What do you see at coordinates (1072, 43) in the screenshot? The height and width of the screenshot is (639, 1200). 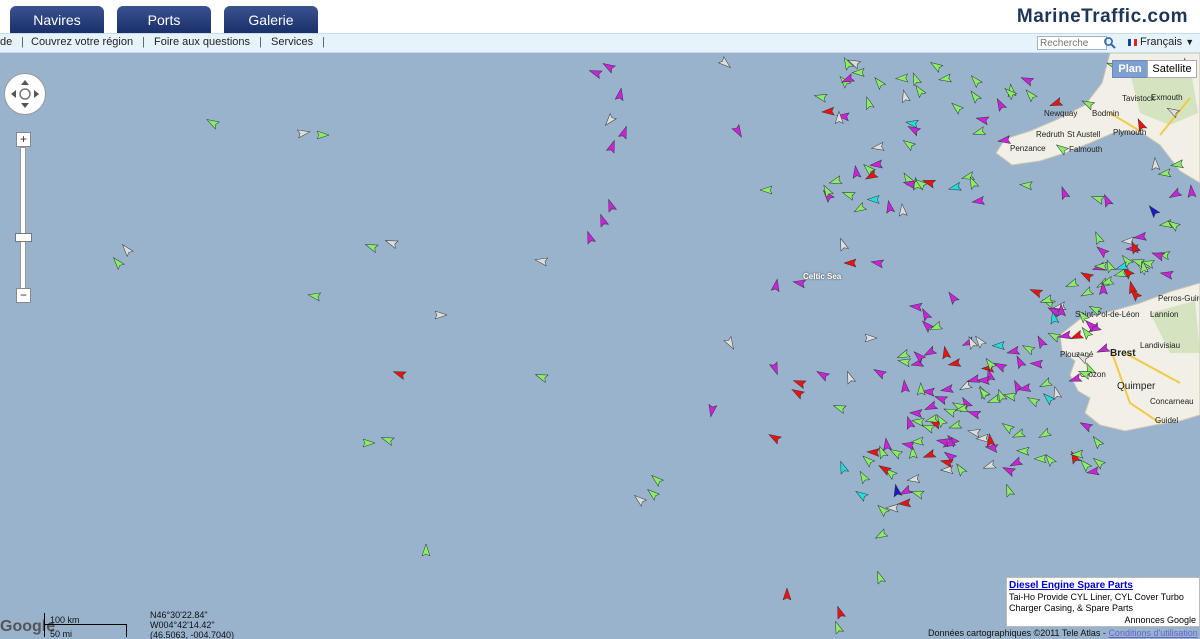 I see `search-input` at bounding box center [1072, 43].